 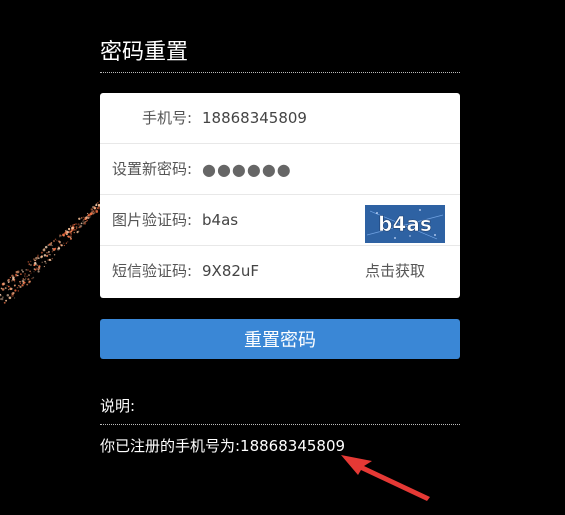 I want to click on new-password-label: 设置新密码:, so click(x=151, y=169).